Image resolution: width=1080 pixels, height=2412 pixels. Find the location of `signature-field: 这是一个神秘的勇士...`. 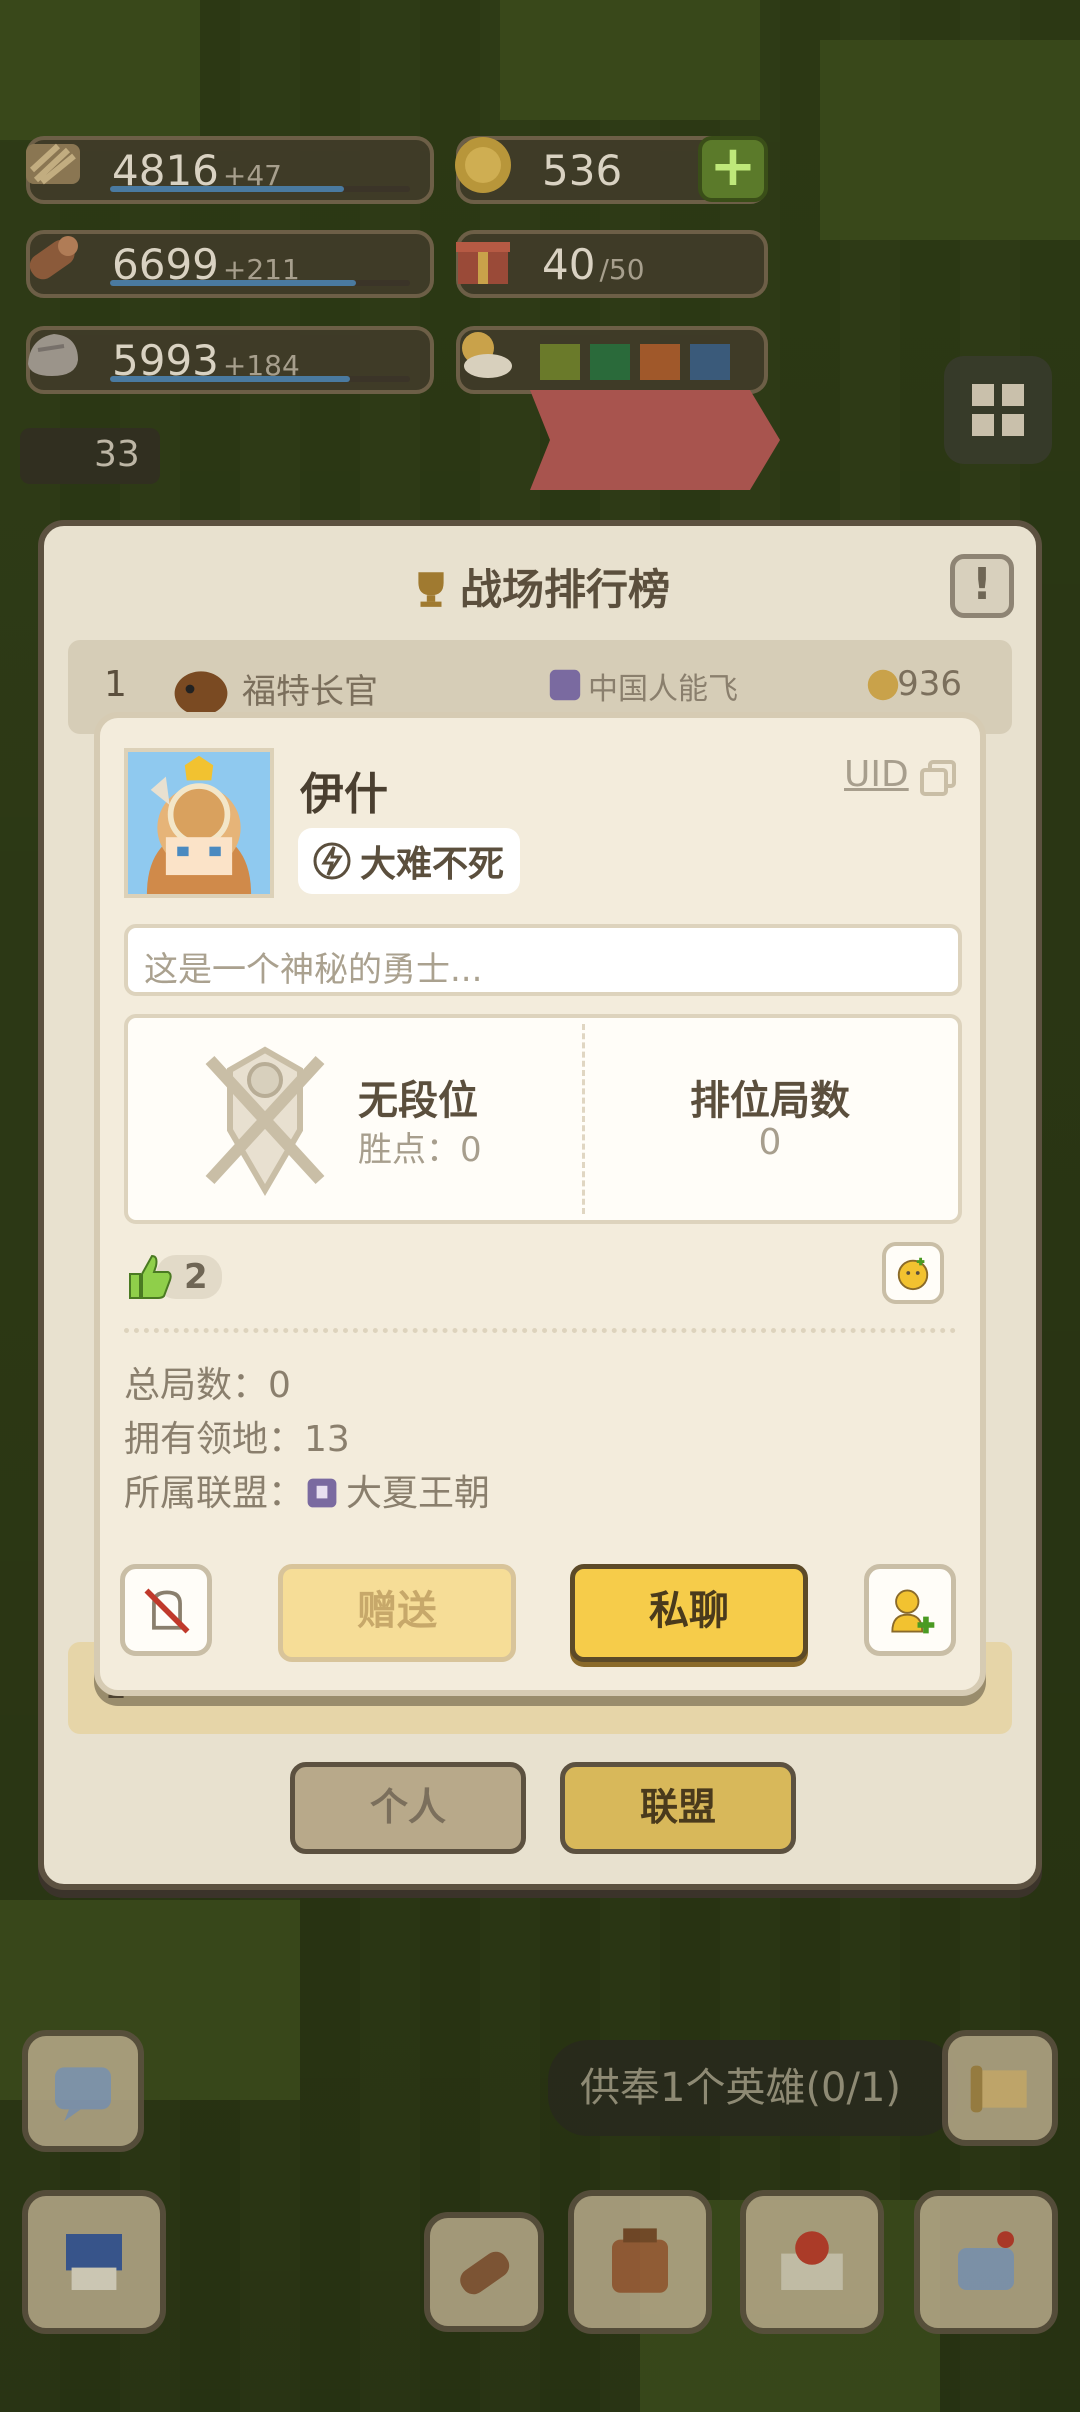

signature-field: 这是一个神秘的勇士... is located at coordinates (543, 960).